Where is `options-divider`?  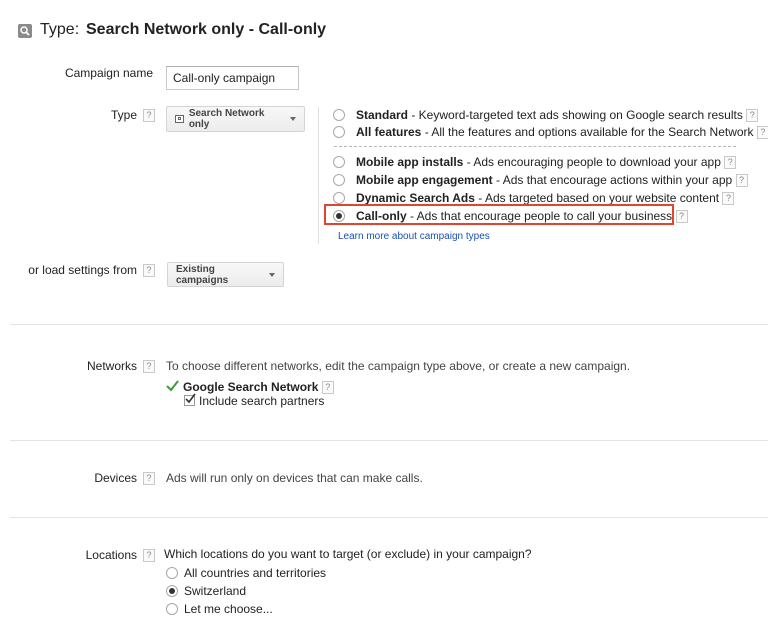 options-divider is located at coordinates (535, 146).